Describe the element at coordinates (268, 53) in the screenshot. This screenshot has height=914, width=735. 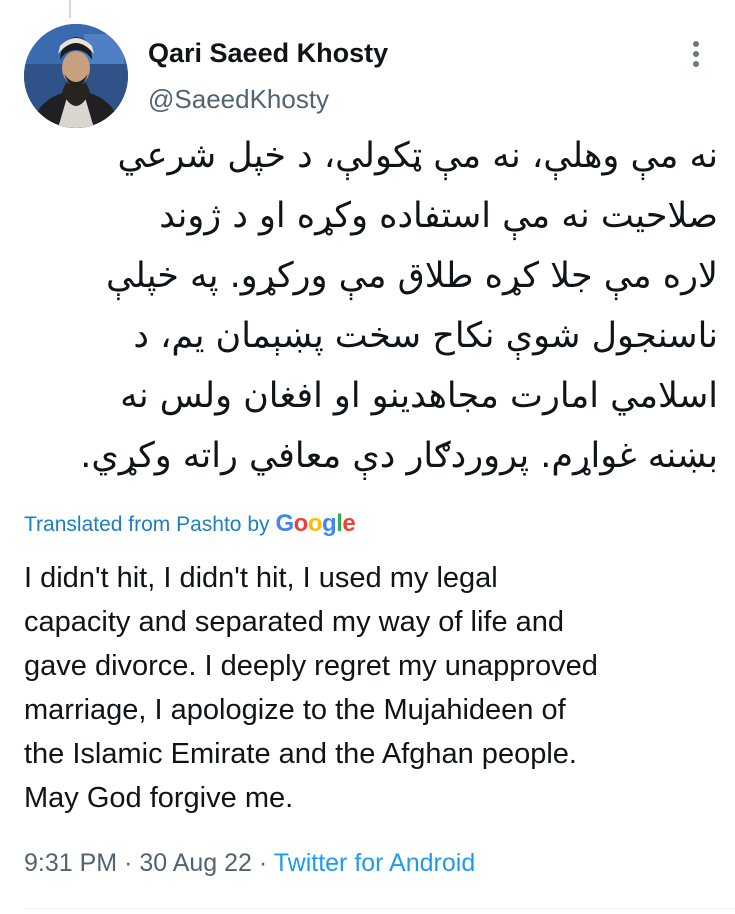
I see `author-display-name: Qari Saeed Khosty` at that location.